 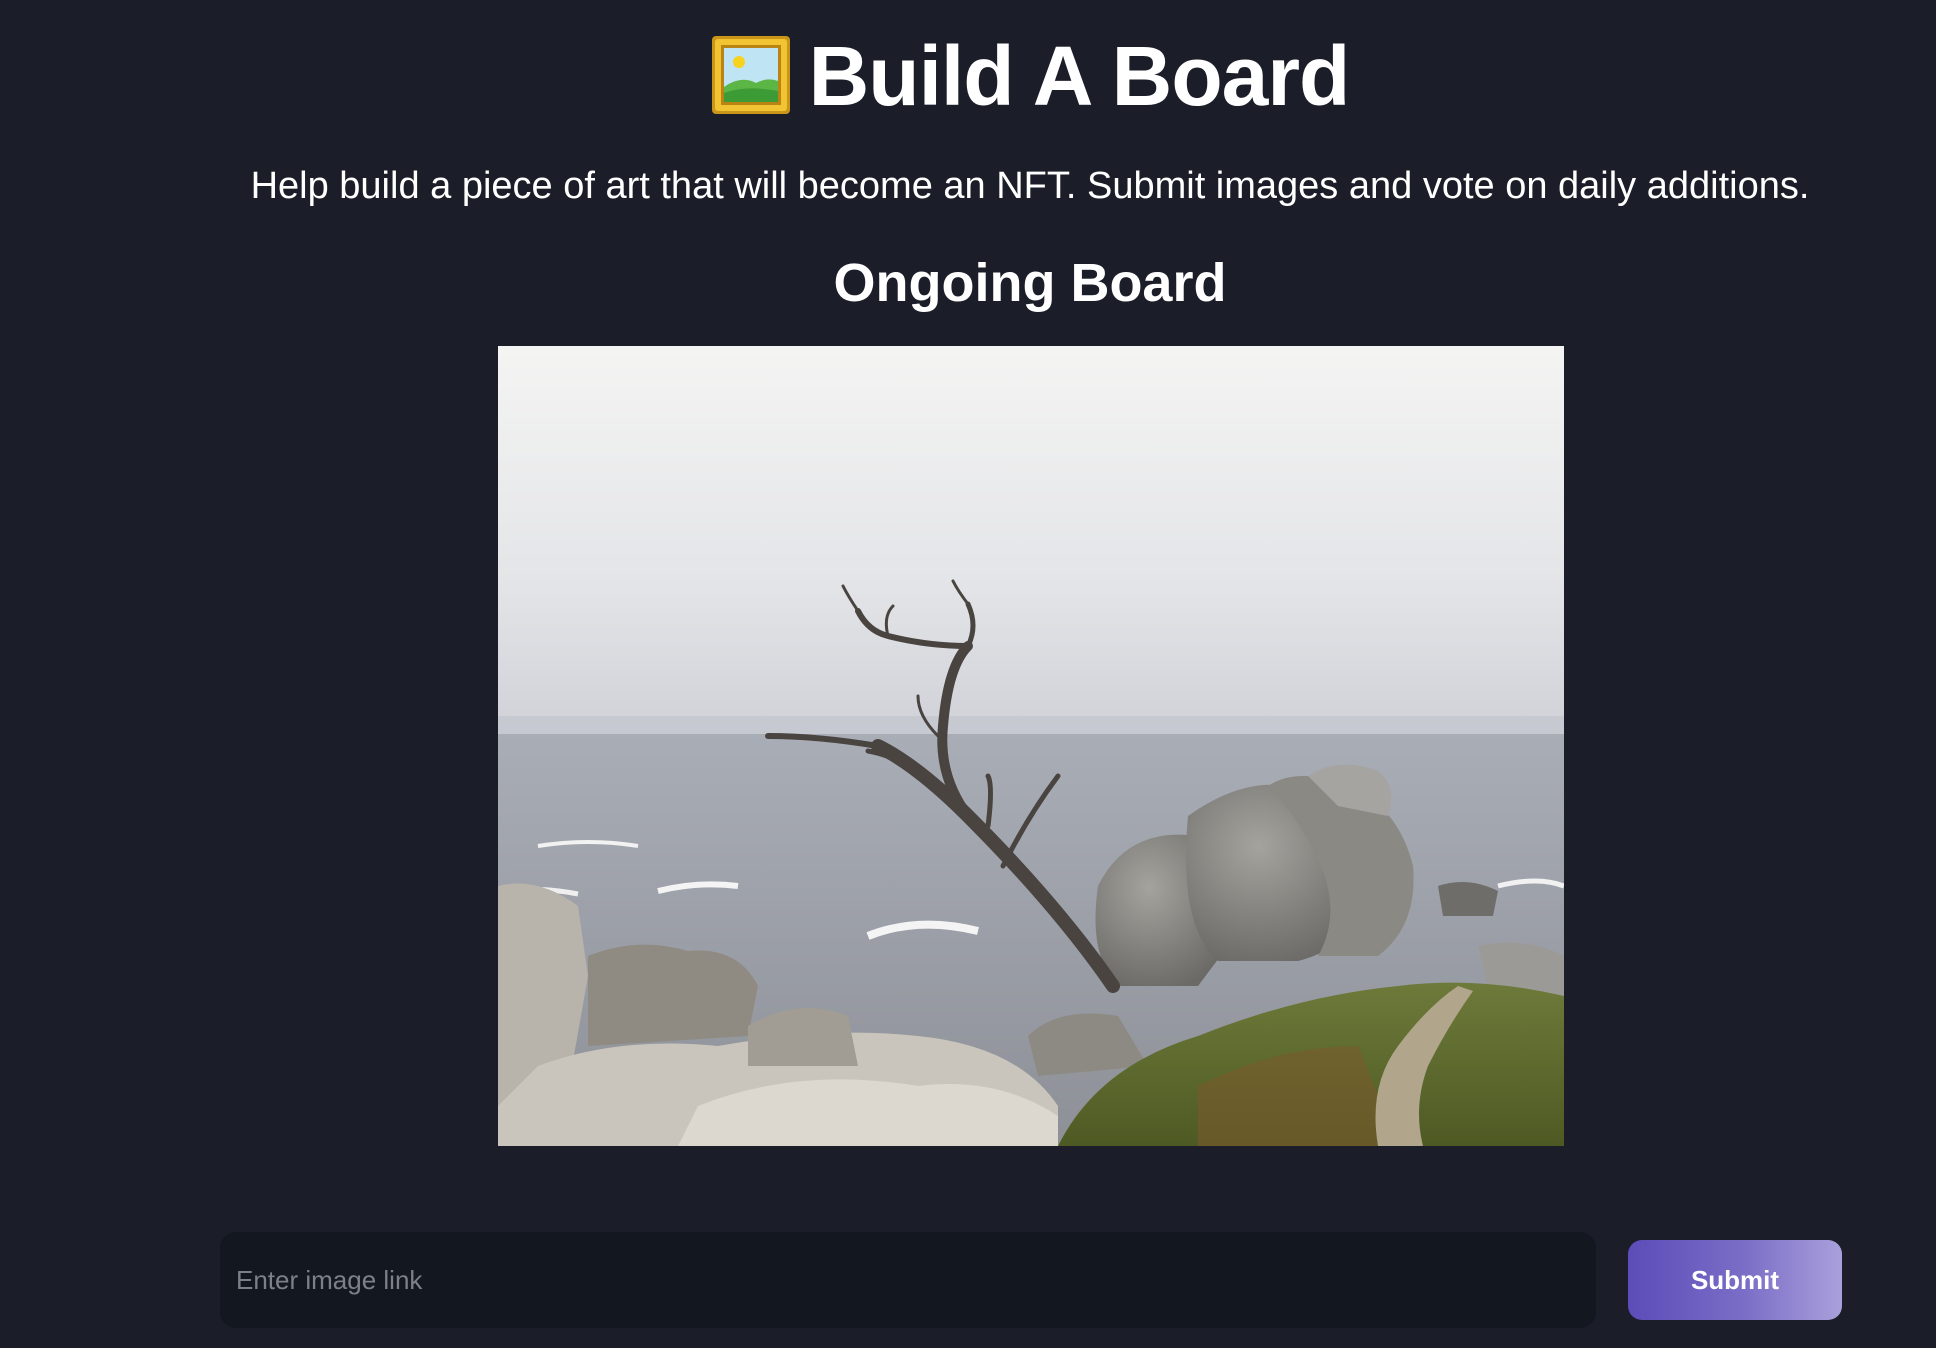 What do you see at coordinates (1030, 283) in the screenshot?
I see `board-heading: Ongoing Board` at bounding box center [1030, 283].